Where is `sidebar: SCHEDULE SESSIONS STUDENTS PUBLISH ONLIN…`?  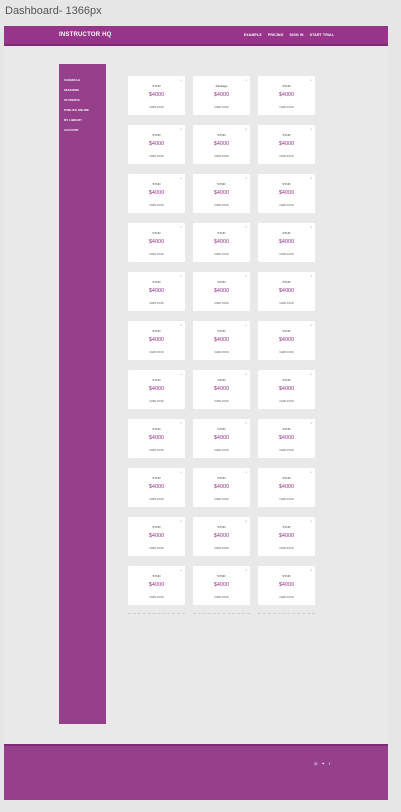
sidebar: SCHEDULE SESSIONS STUDENTS PUBLISH ONLIN… is located at coordinates (82, 394).